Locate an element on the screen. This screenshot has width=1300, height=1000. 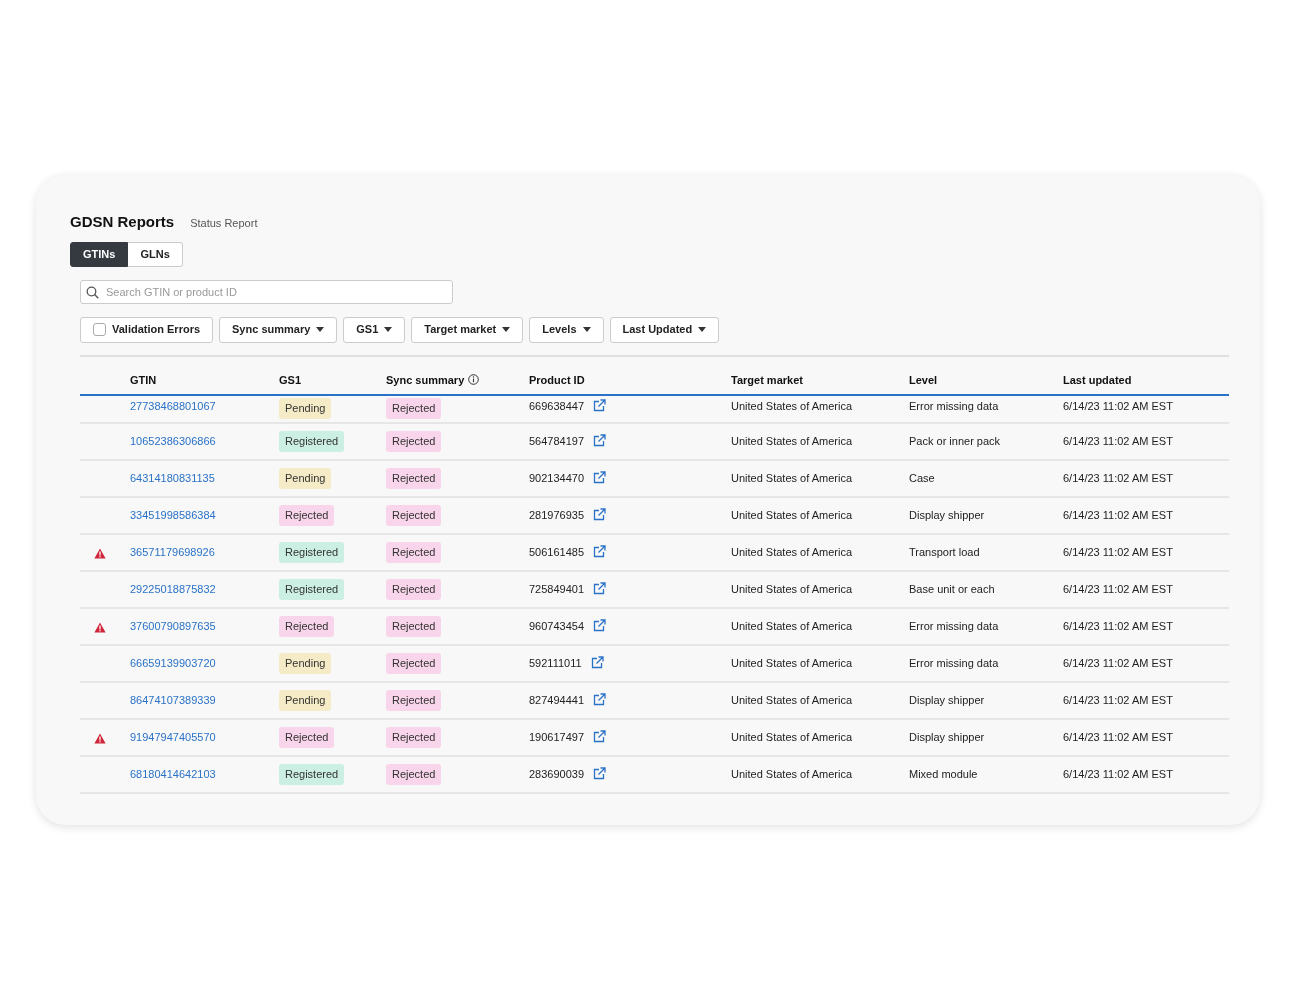
column-header: Last updated is located at coordinates (1097, 379).